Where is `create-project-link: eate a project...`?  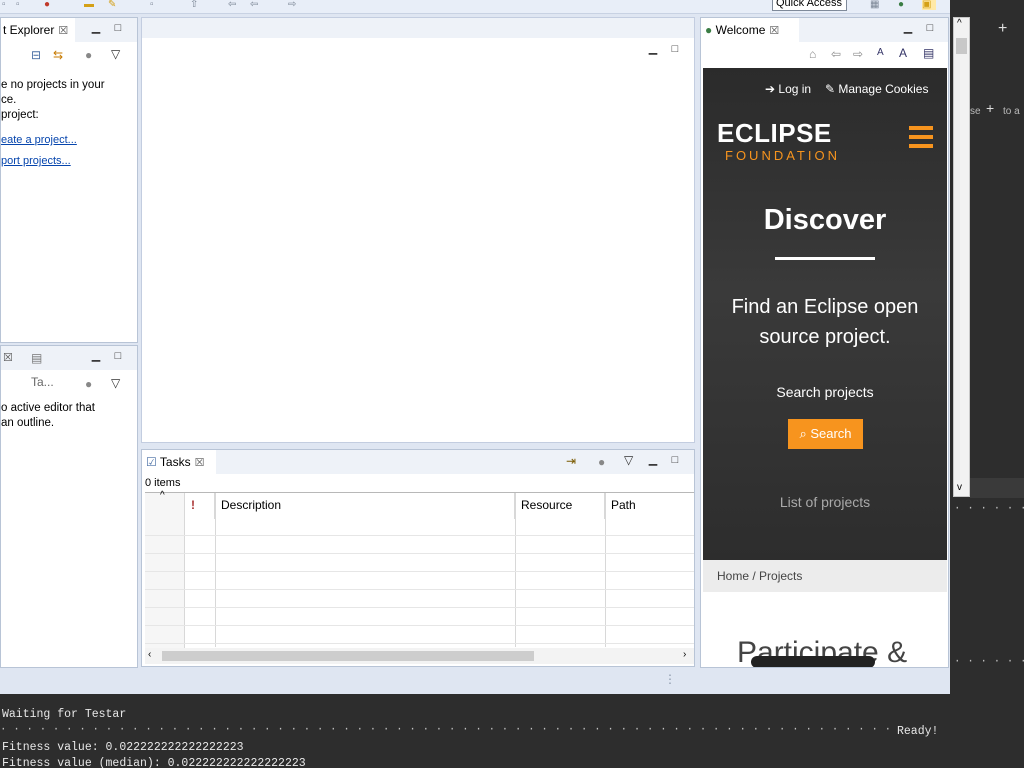
create-project-link: eate a project... is located at coordinates (67, 140).